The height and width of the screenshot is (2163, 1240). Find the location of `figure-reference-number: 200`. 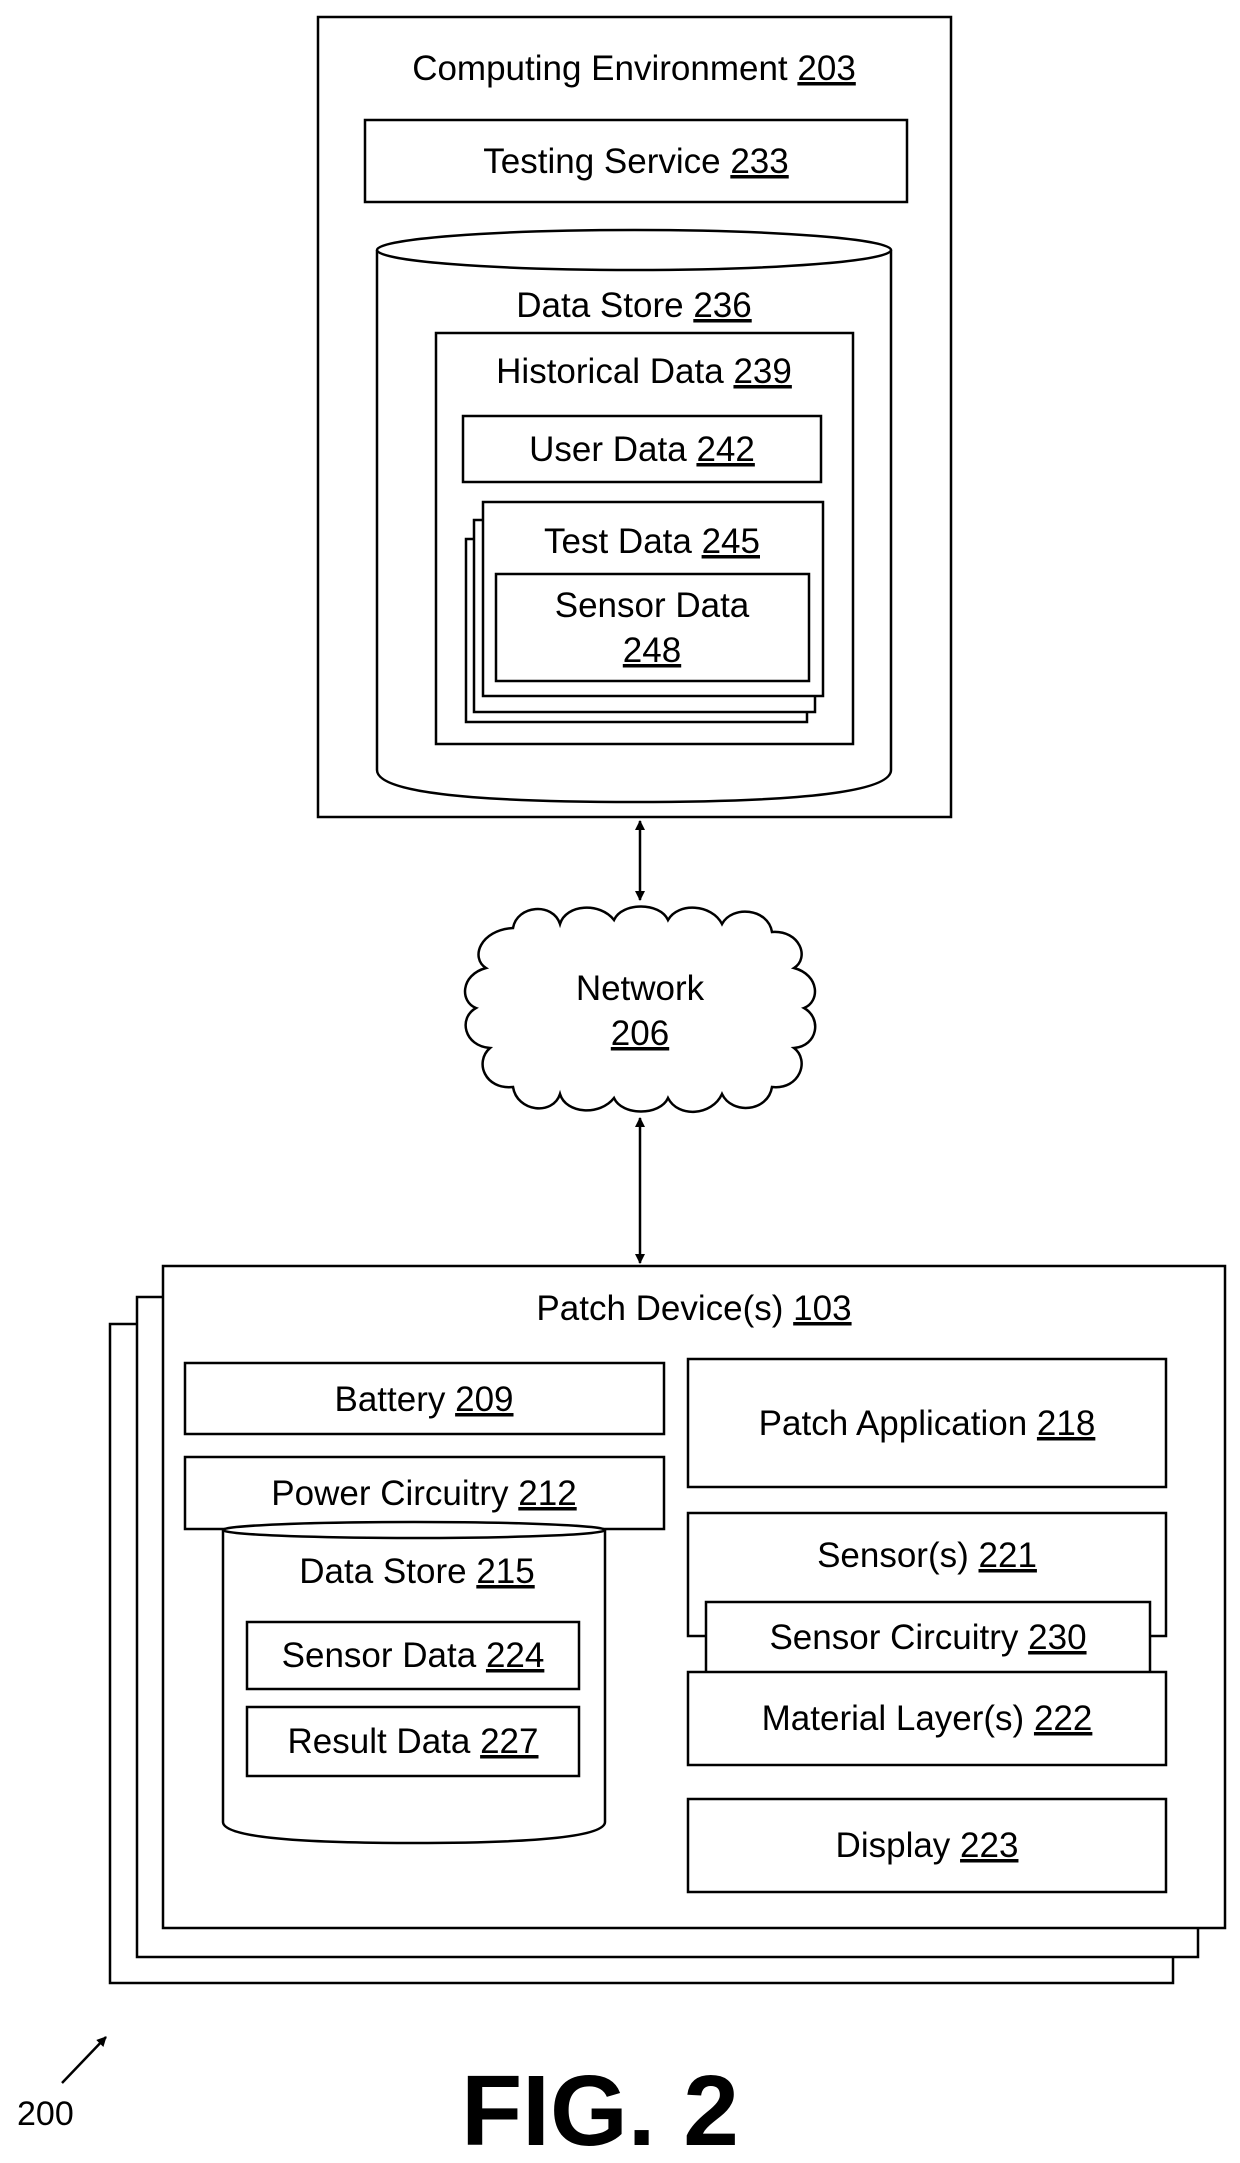

figure-reference-number: 200 is located at coordinates (45, 2114).